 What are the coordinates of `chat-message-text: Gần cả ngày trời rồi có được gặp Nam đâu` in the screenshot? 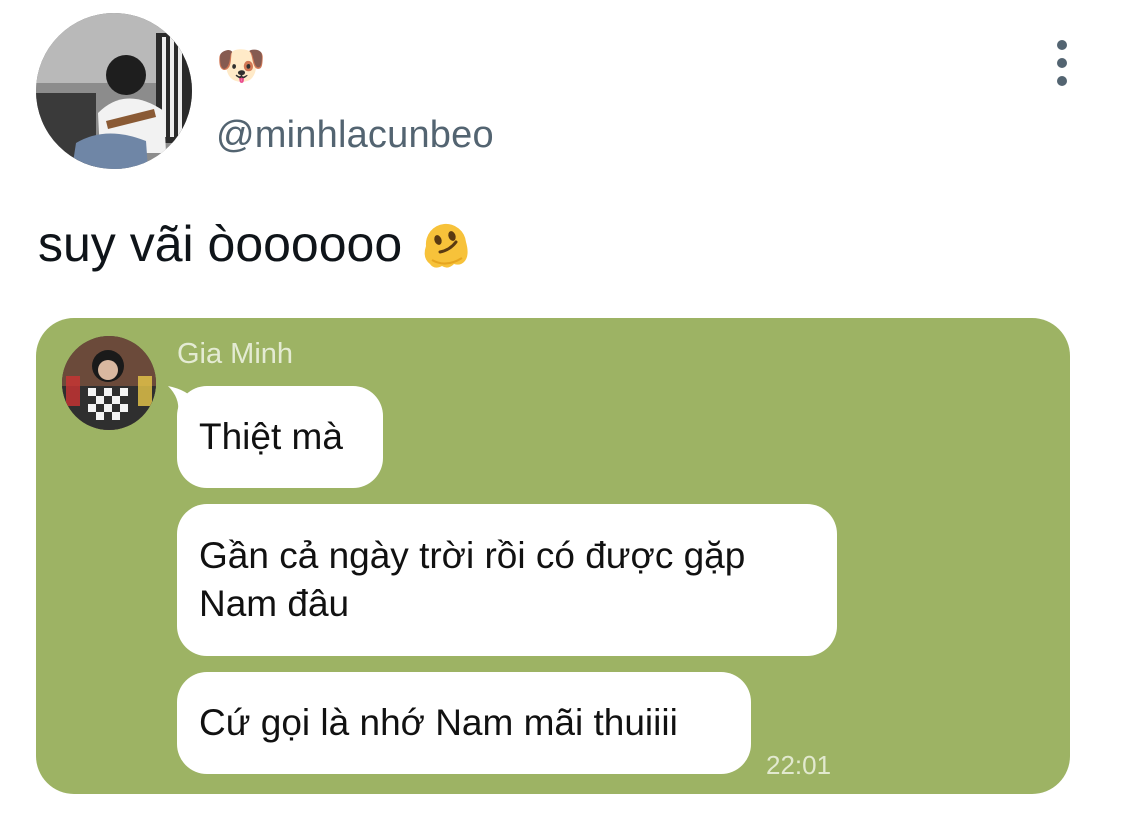 It's located at (472, 579).